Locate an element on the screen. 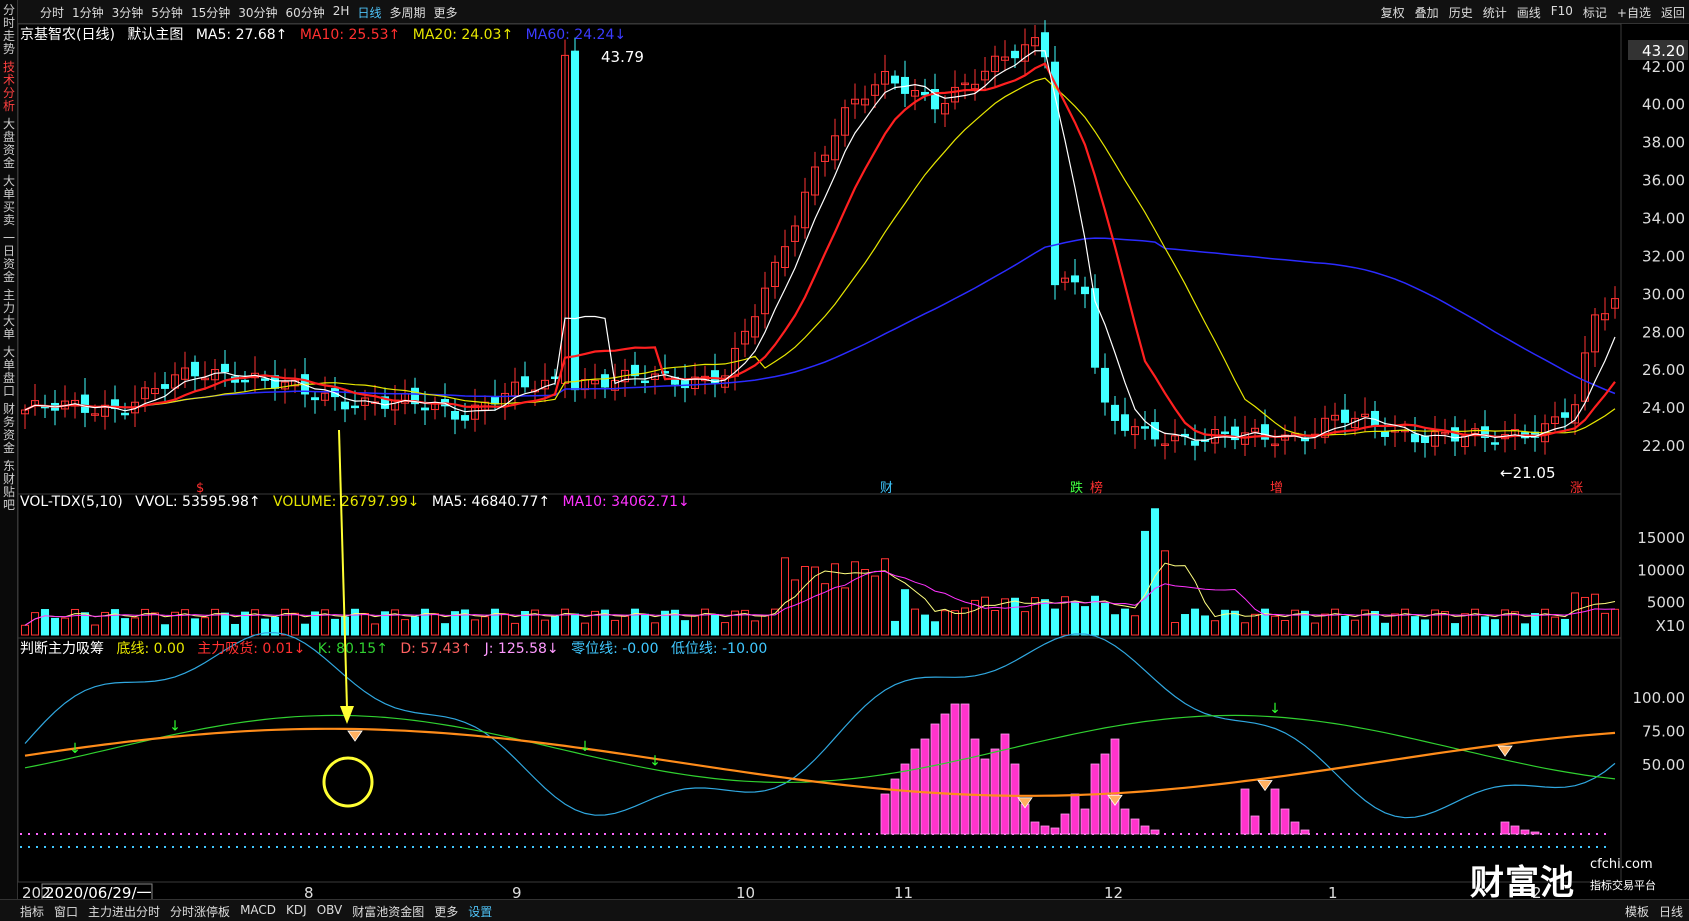 This screenshot has height=921, width=1689. bottom-tab: MACD is located at coordinates (258, 911).